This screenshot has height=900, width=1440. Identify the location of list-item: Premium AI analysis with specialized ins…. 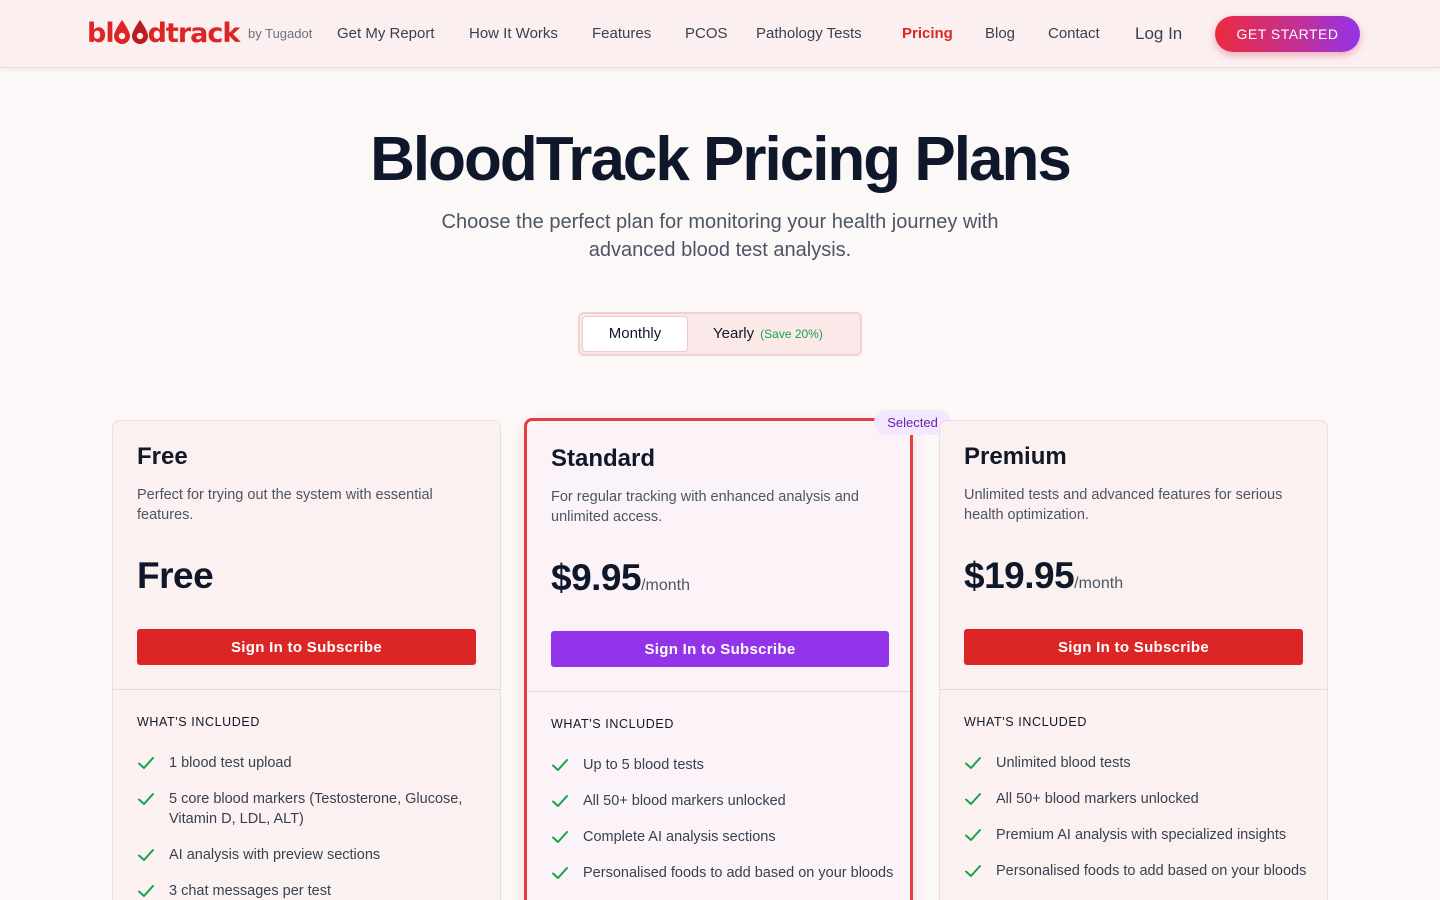
(1136, 835).